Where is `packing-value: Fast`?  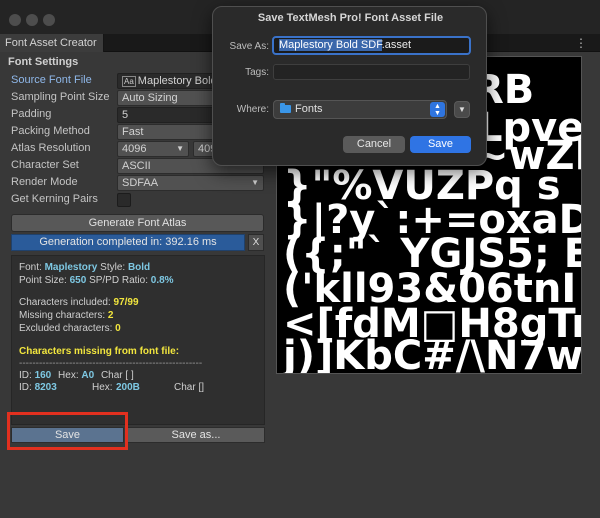
packing-value: Fast is located at coordinates (133, 132).